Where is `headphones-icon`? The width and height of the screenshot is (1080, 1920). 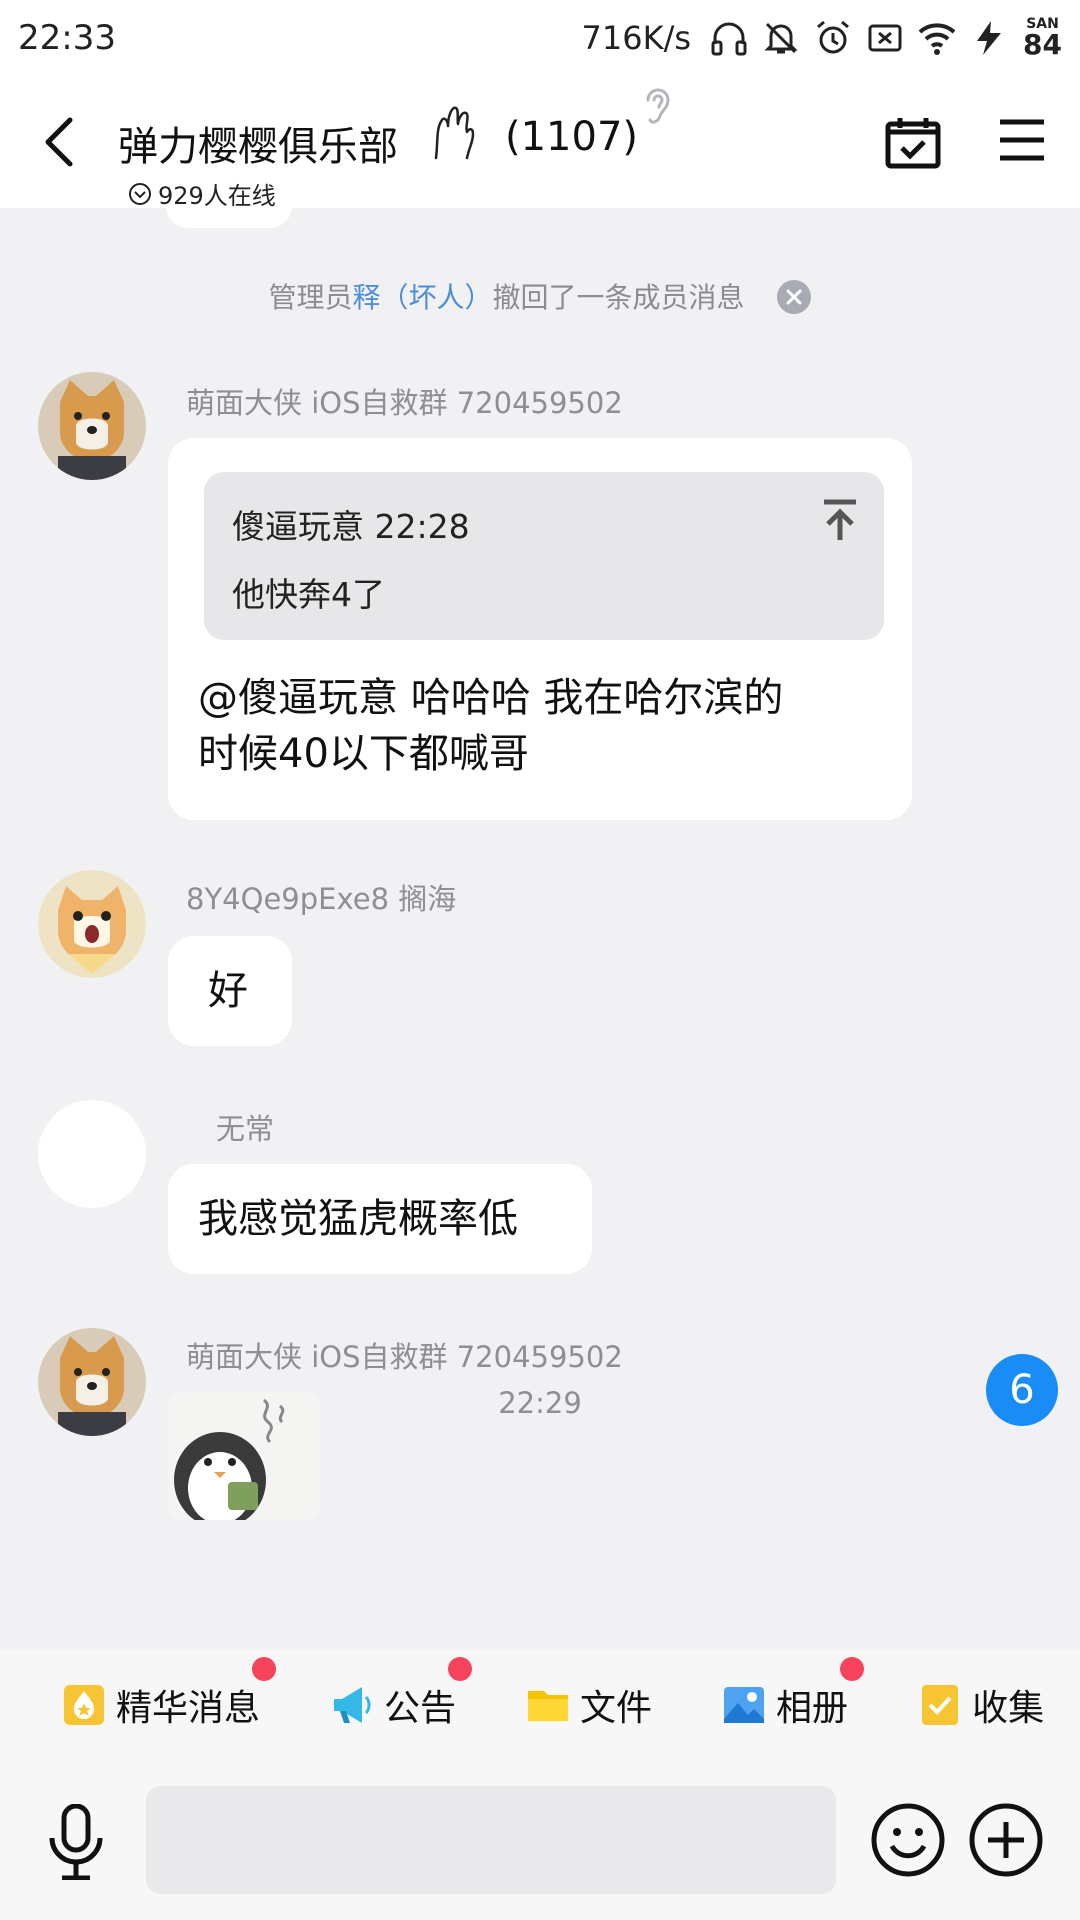
headphones-icon is located at coordinates (729, 39).